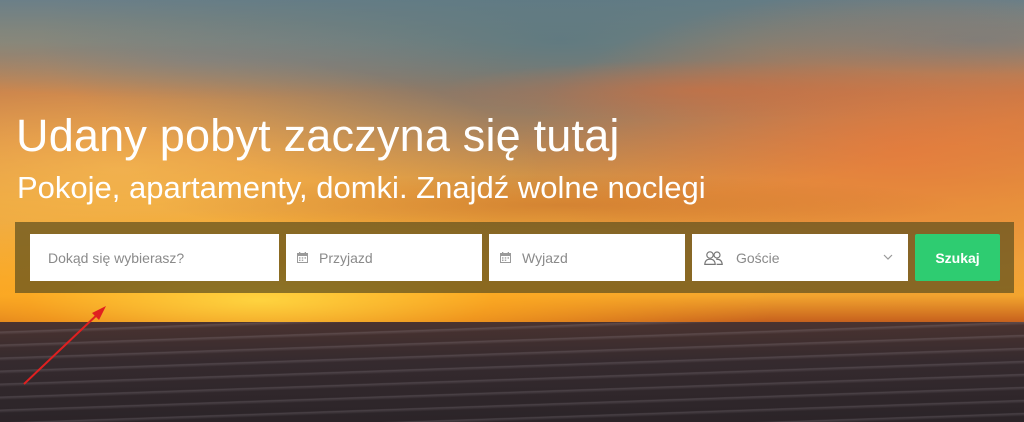 The image size is (1024, 422). I want to click on search-button: Szukaj, so click(957, 257).